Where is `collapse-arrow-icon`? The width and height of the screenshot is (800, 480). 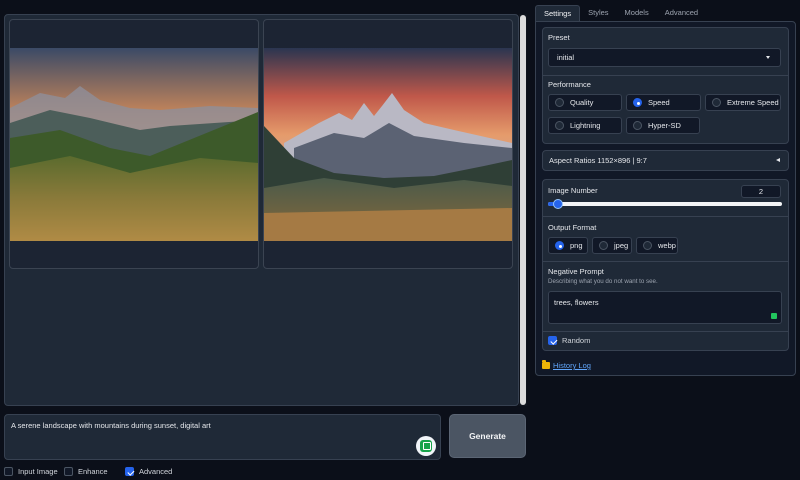
collapse-arrow-icon is located at coordinates (778, 160).